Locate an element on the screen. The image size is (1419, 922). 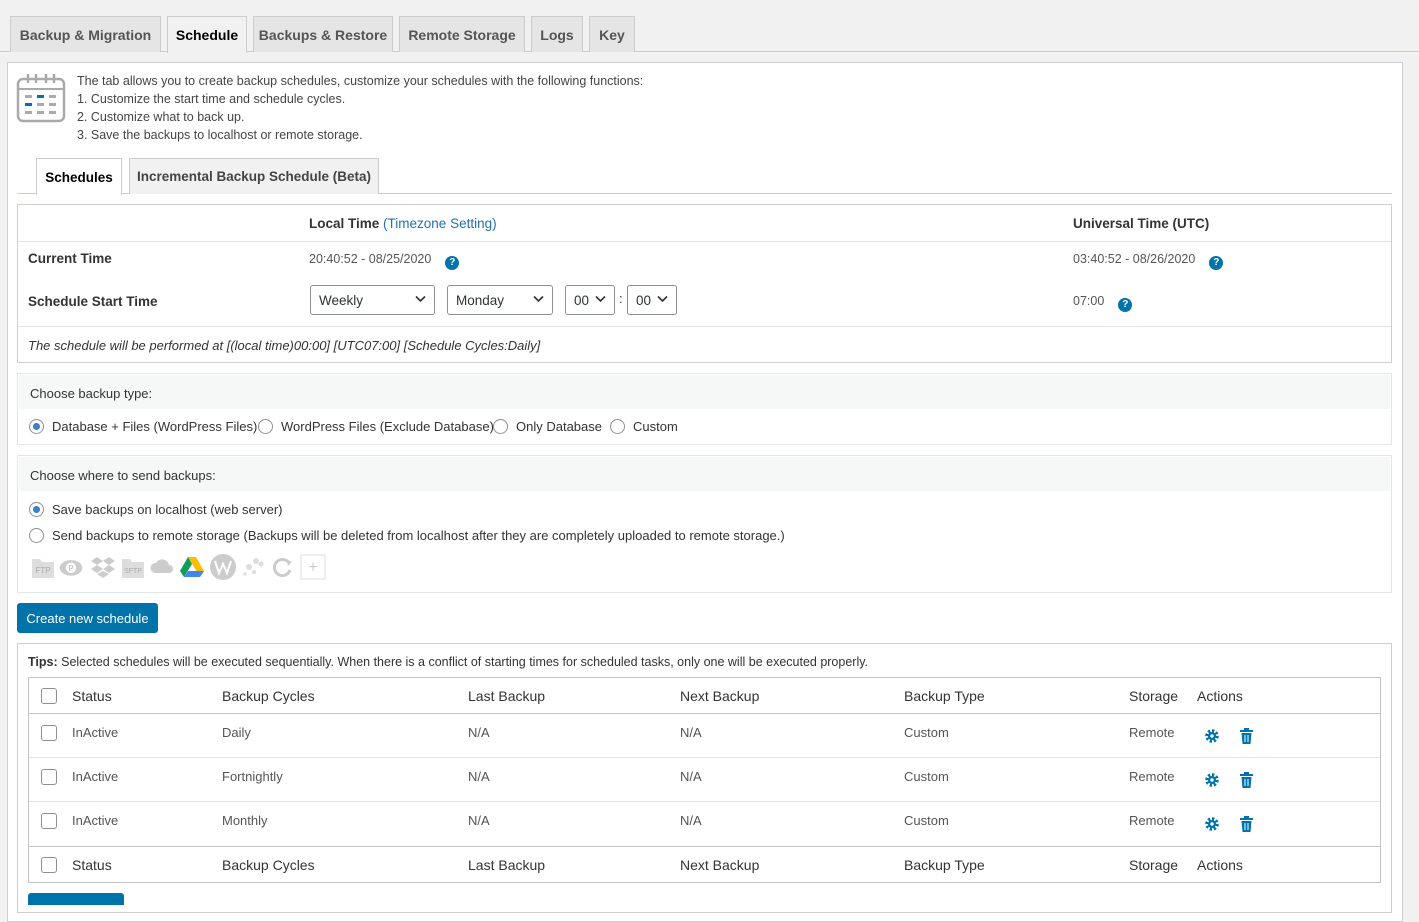
bulk-action-button is located at coordinates (76, 899).